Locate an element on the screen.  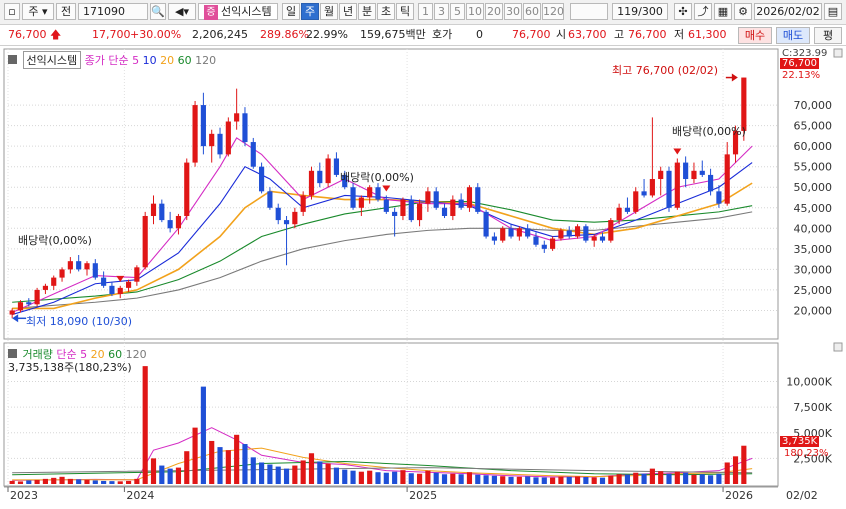
low-value: 61,300 is located at coordinates (707, 34).